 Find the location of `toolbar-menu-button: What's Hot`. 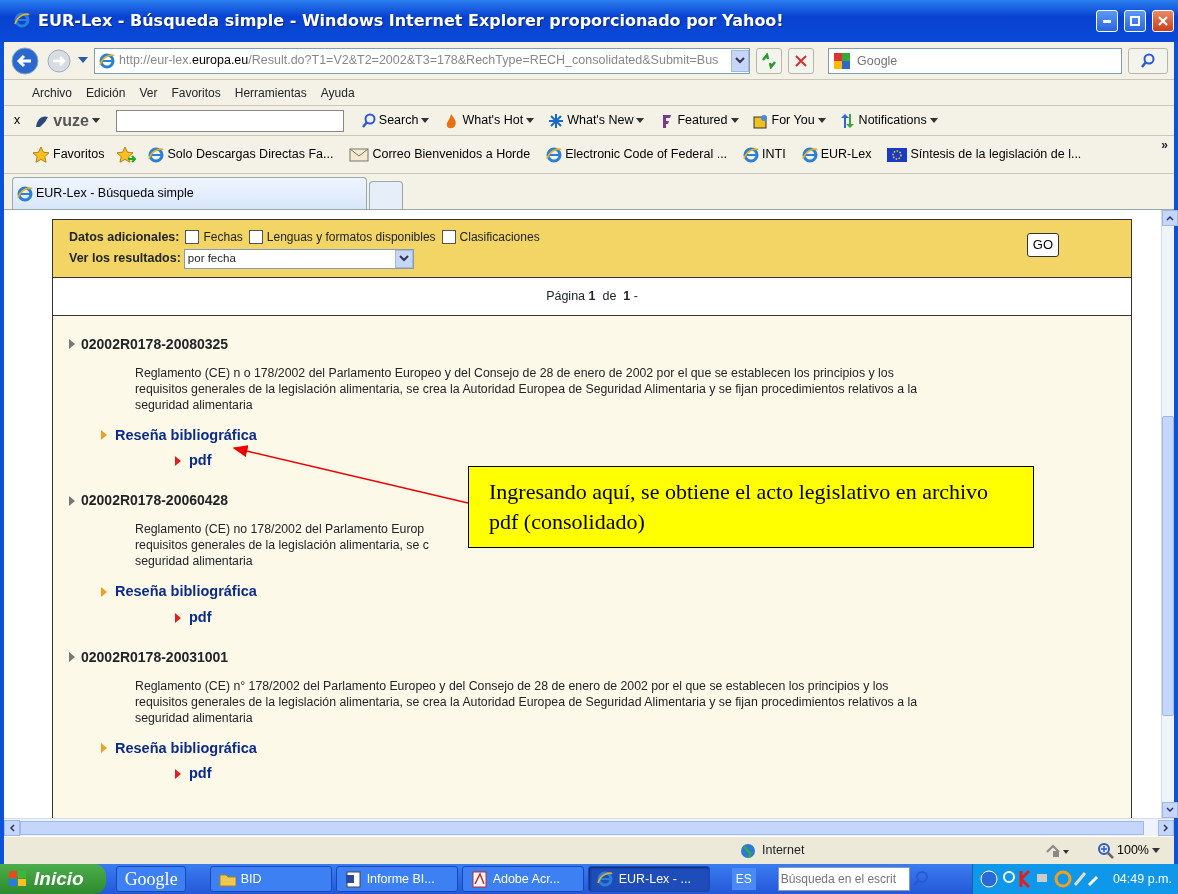

toolbar-menu-button: What's Hot is located at coordinates (489, 120).